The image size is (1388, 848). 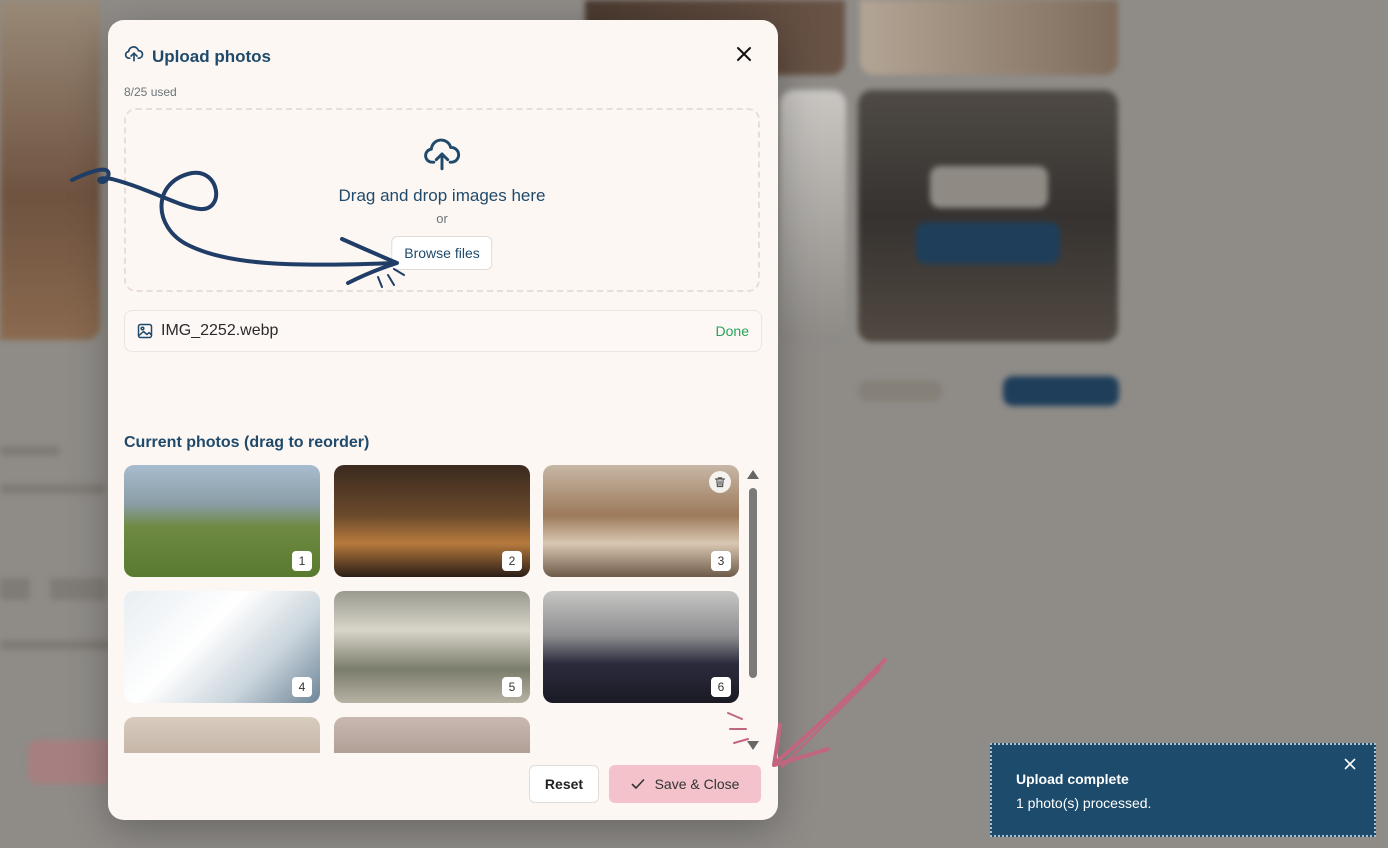 What do you see at coordinates (641, 647) in the screenshot?
I see `photo-thumbnail: 6` at bounding box center [641, 647].